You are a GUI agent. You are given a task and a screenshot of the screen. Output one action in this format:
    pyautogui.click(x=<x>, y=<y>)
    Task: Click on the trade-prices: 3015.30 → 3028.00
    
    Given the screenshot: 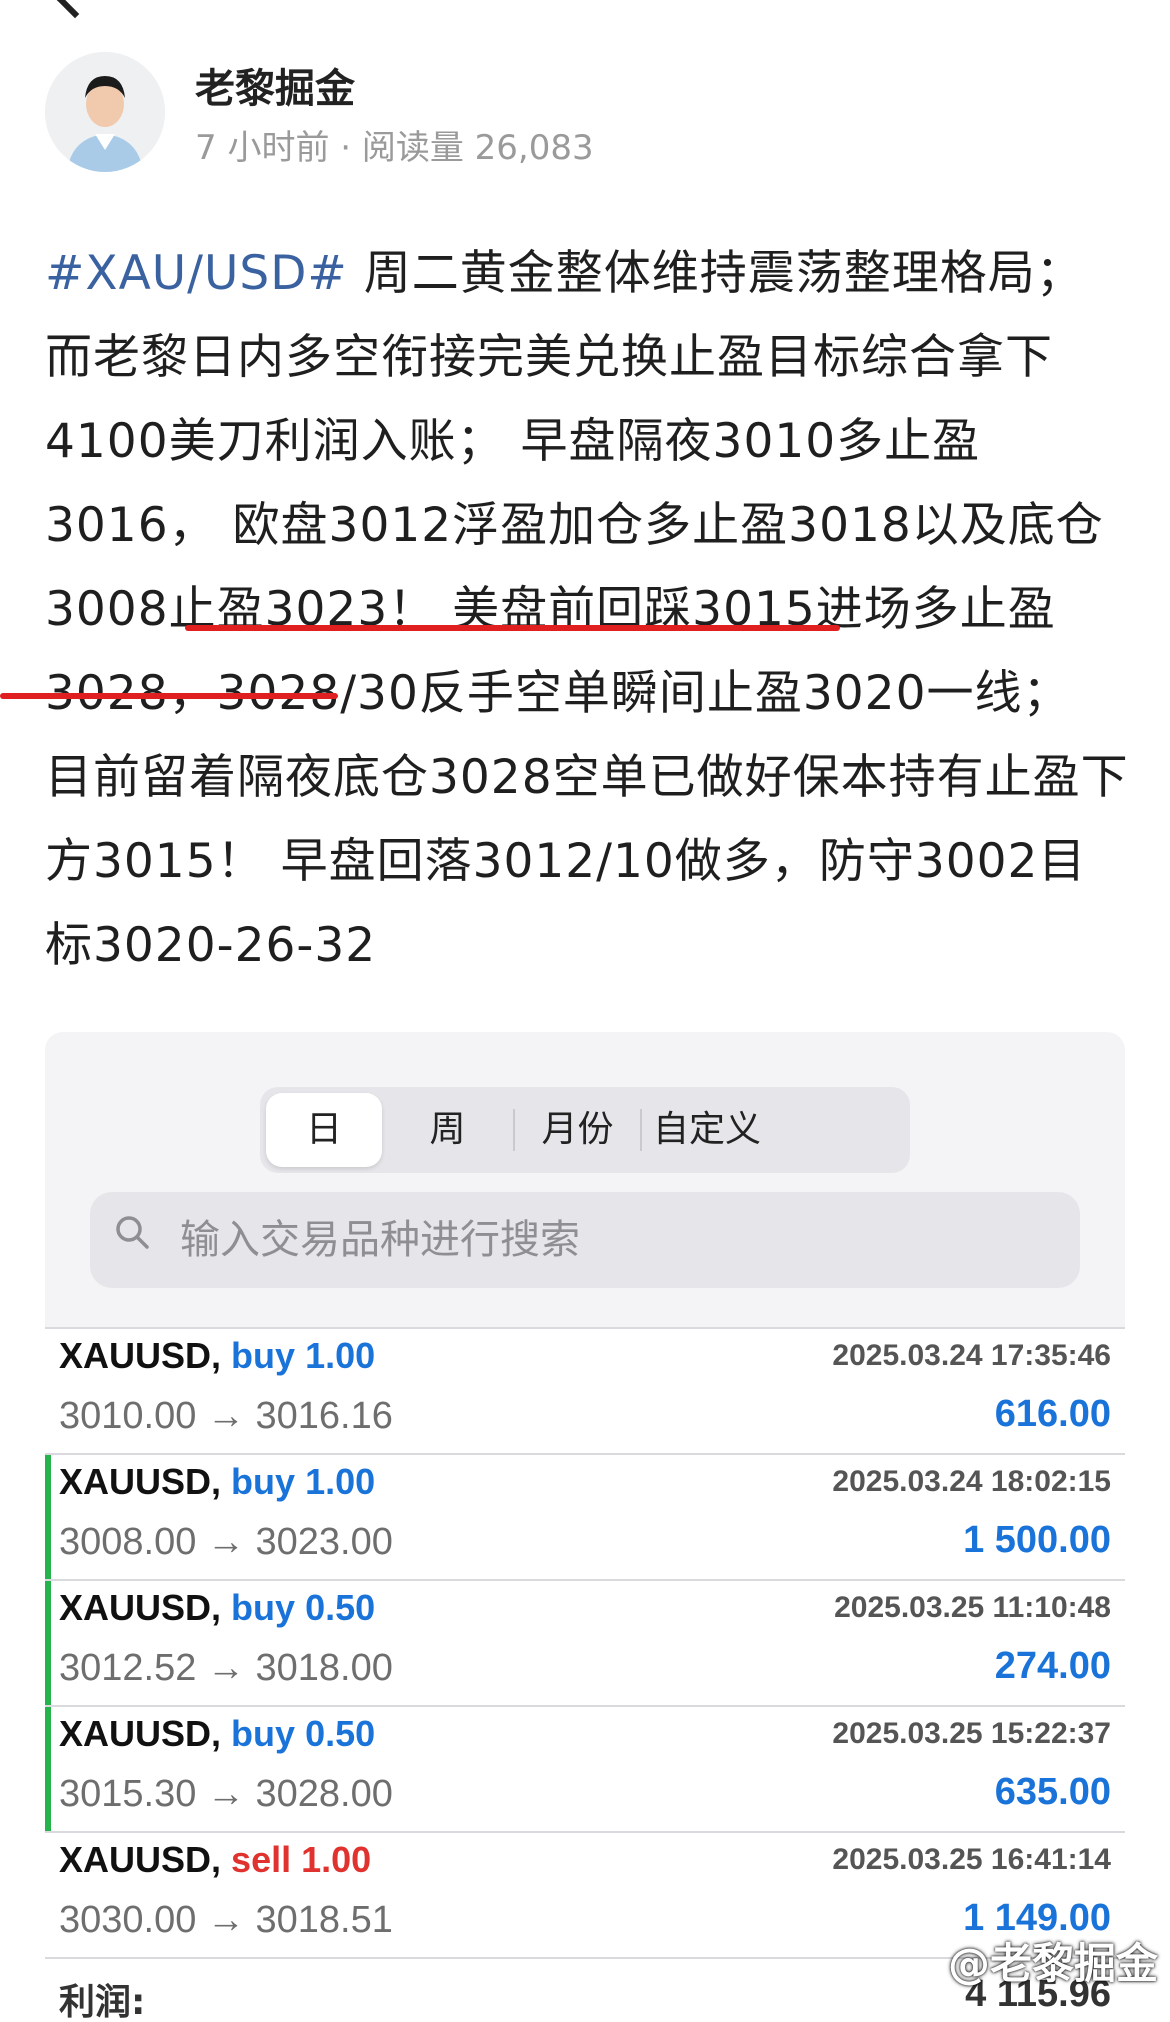 What is the action you would take?
    pyautogui.click(x=226, y=1794)
    